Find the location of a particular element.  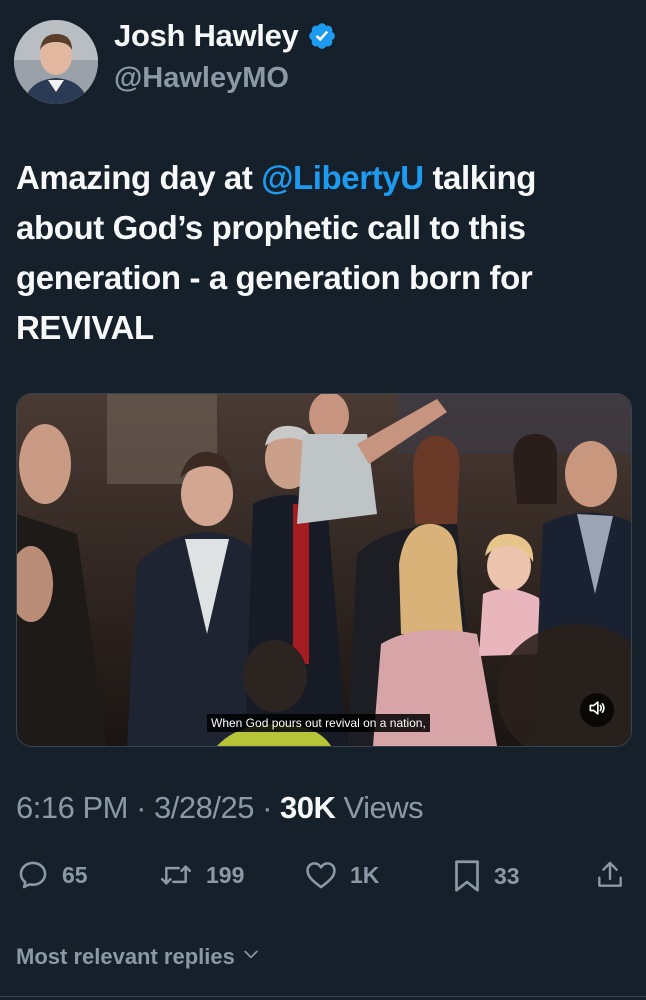

avatar is located at coordinates (56, 62).